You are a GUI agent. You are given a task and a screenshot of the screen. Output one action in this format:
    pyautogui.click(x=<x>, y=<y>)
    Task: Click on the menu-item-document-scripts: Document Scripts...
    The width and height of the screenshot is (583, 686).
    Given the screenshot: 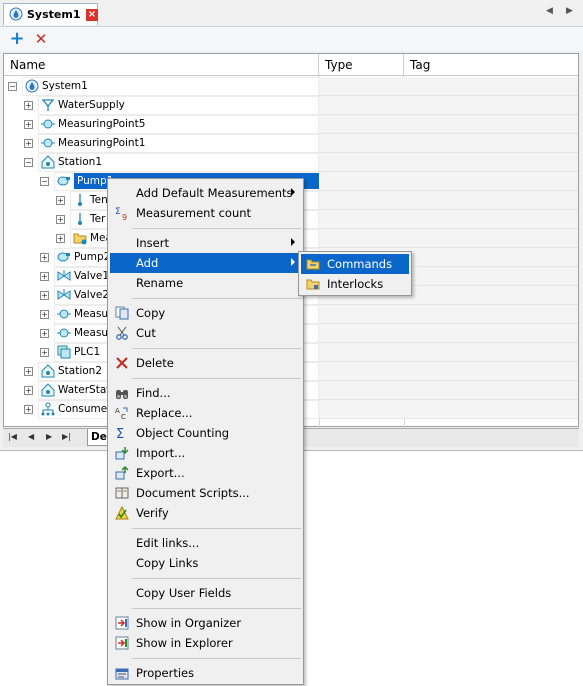 What is the action you would take?
    pyautogui.click(x=205, y=493)
    